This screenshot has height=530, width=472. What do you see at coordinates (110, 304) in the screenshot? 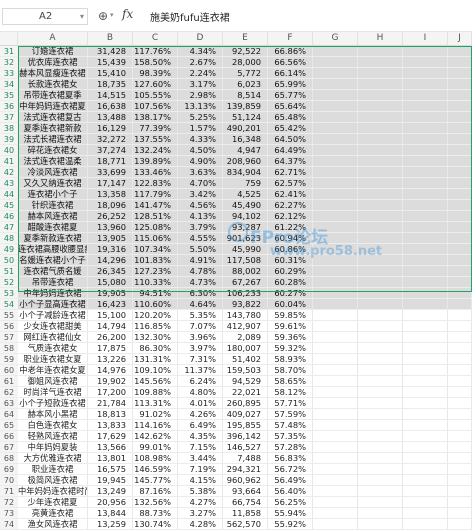
I see `cell-b: 16,423` at bounding box center [110, 304].